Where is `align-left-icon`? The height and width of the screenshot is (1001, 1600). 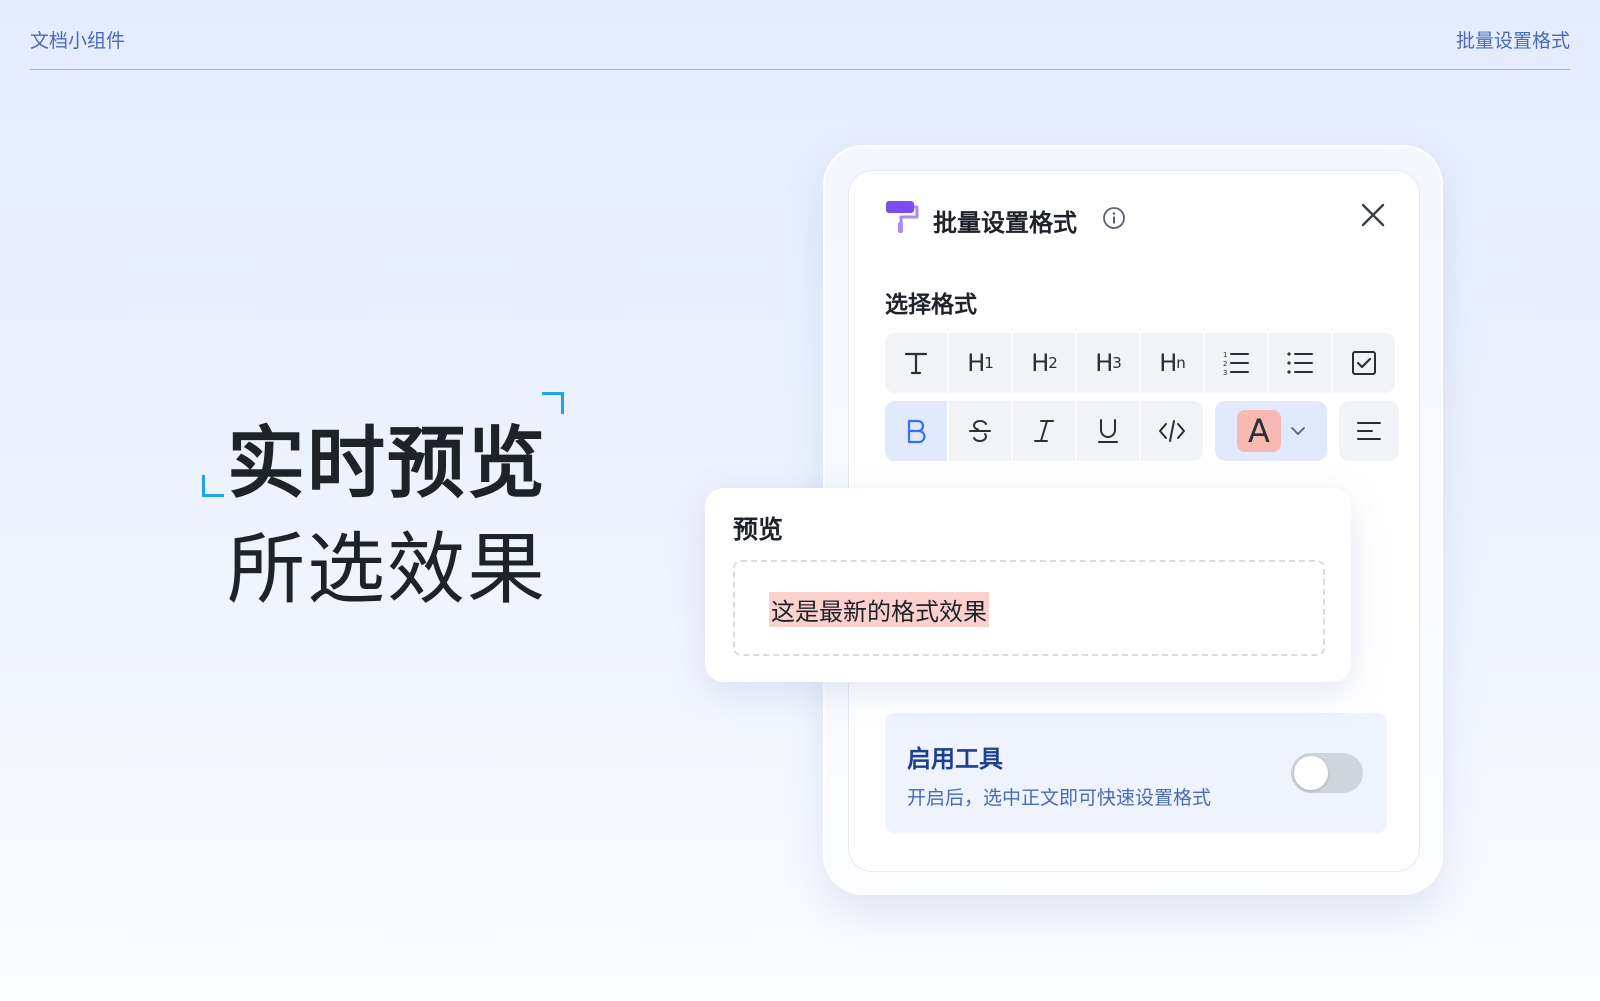 align-left-icon is located at coordinates (1369, 431).